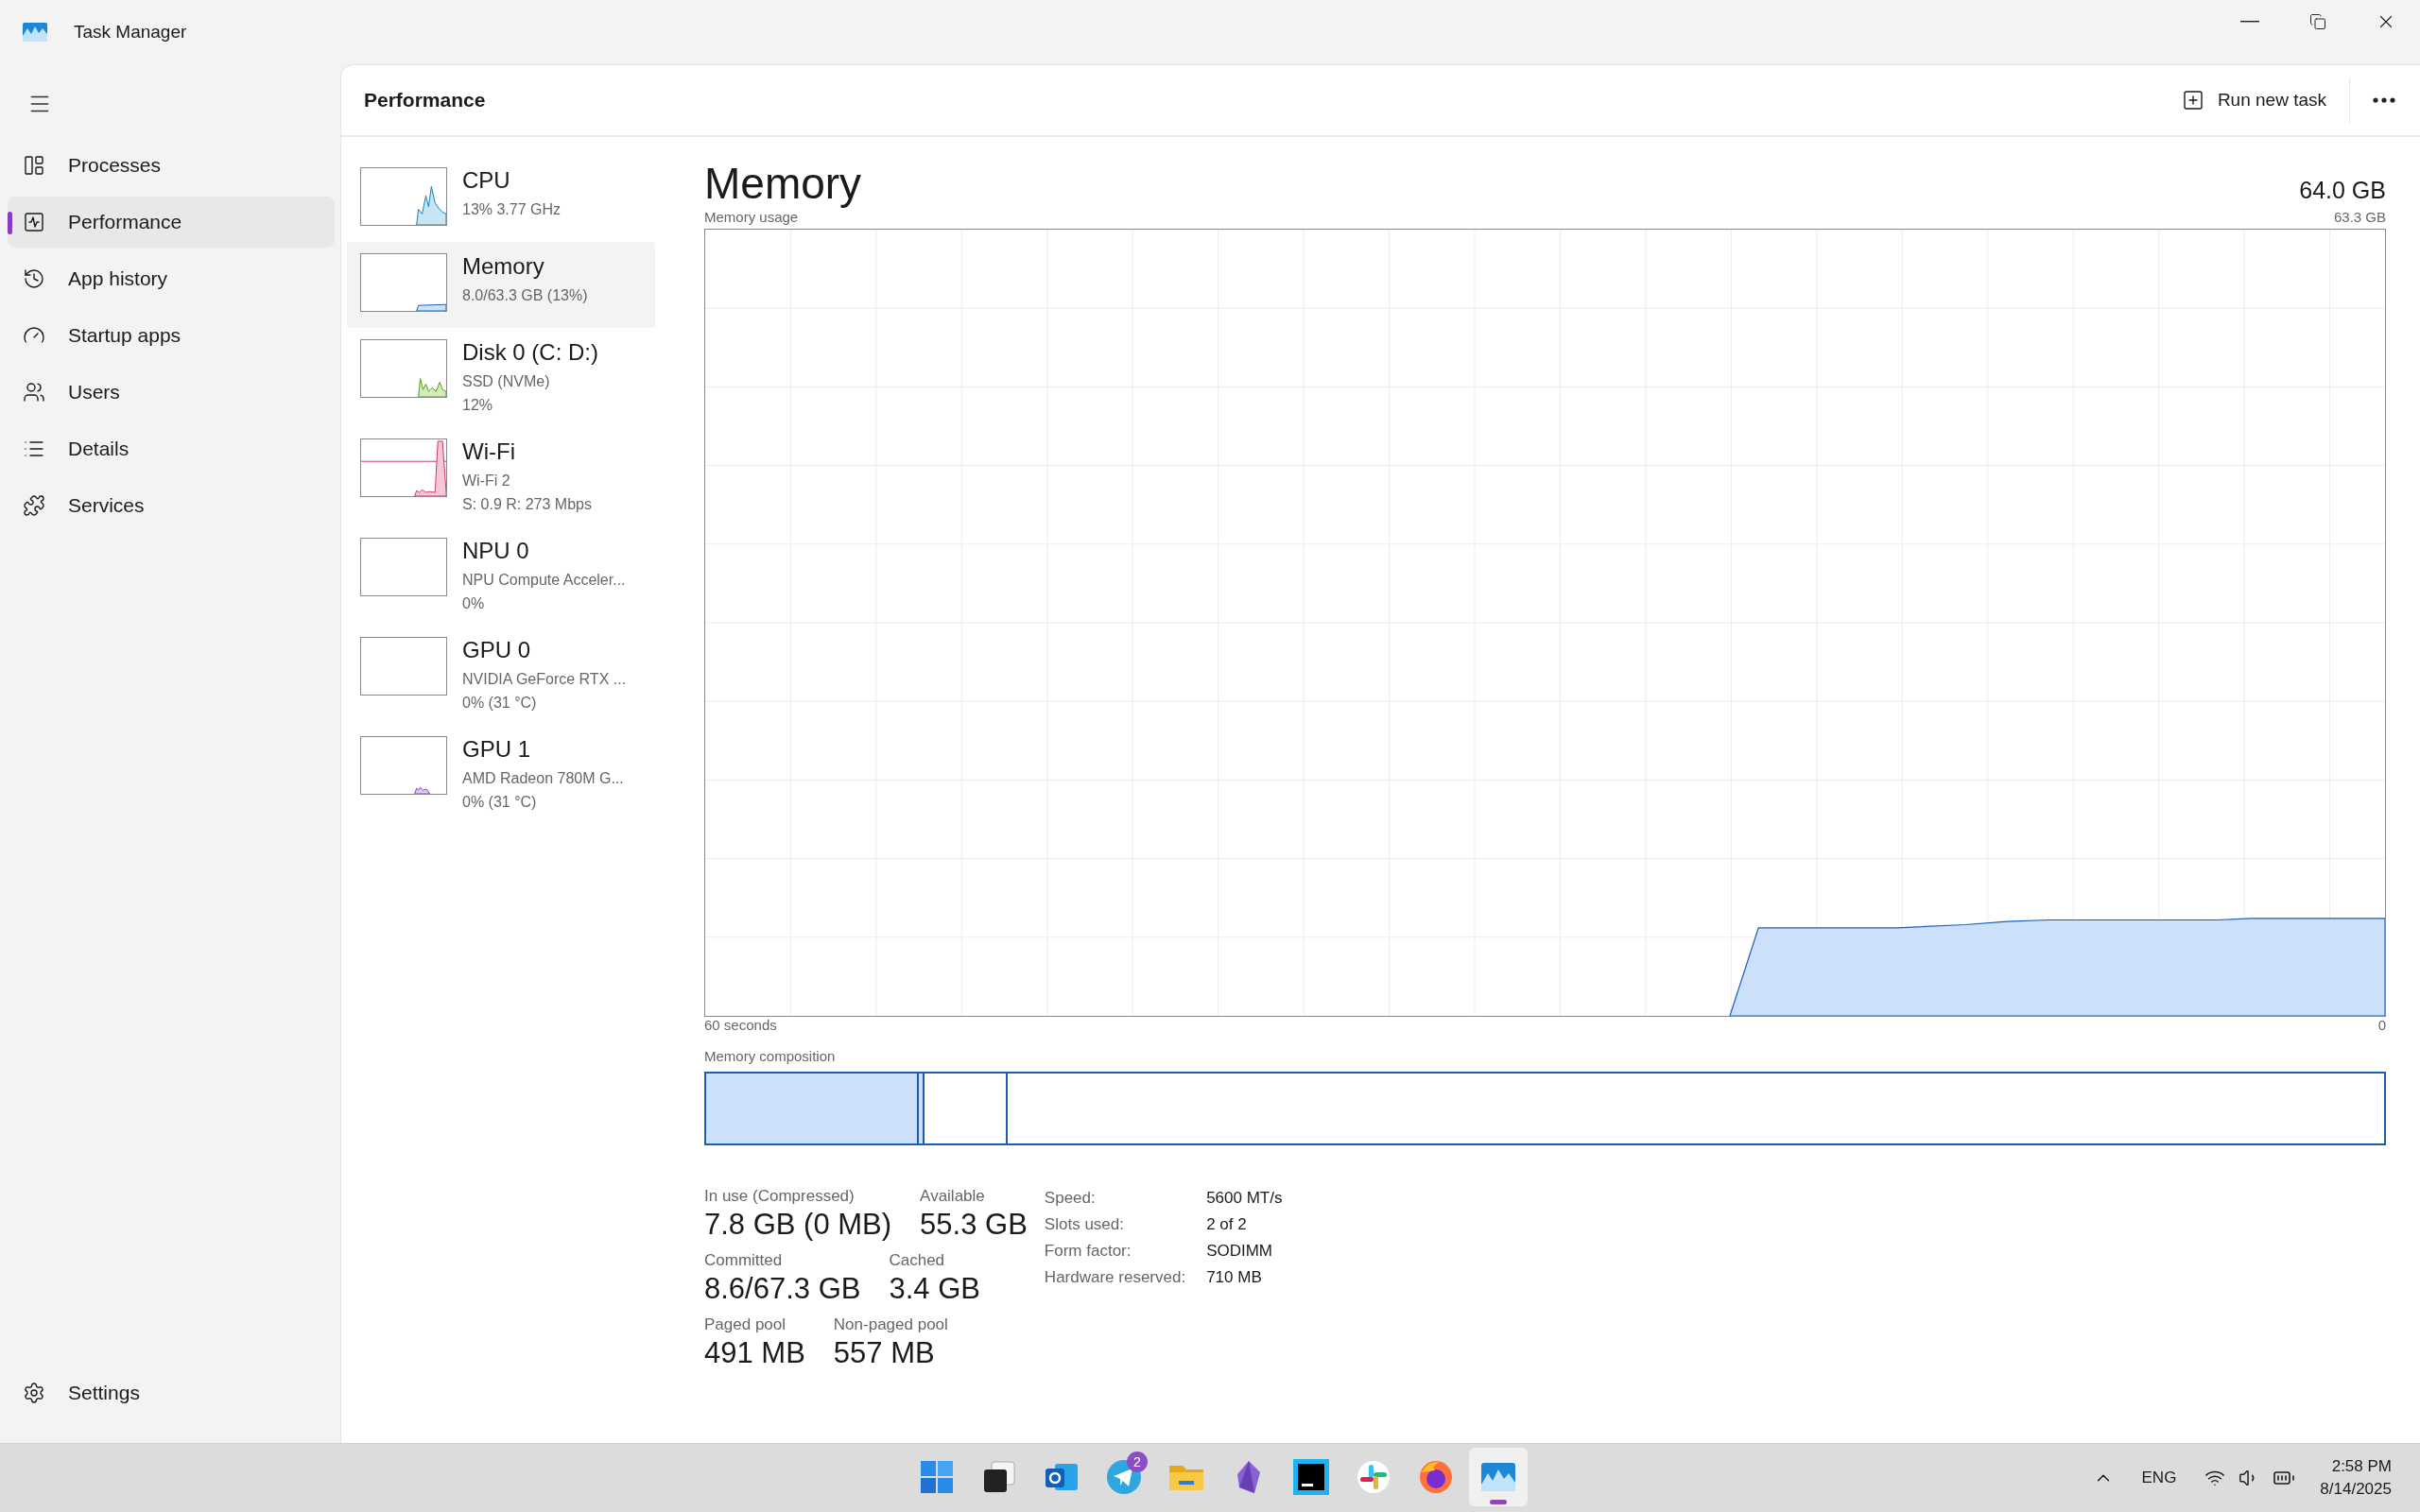 The width and height of the screenshot is (2420, 1512). What do you see at coordinates (1137, 1462) in the screenshot?
I see `notification-badge: 2` at bounding box center [1137, 1462].